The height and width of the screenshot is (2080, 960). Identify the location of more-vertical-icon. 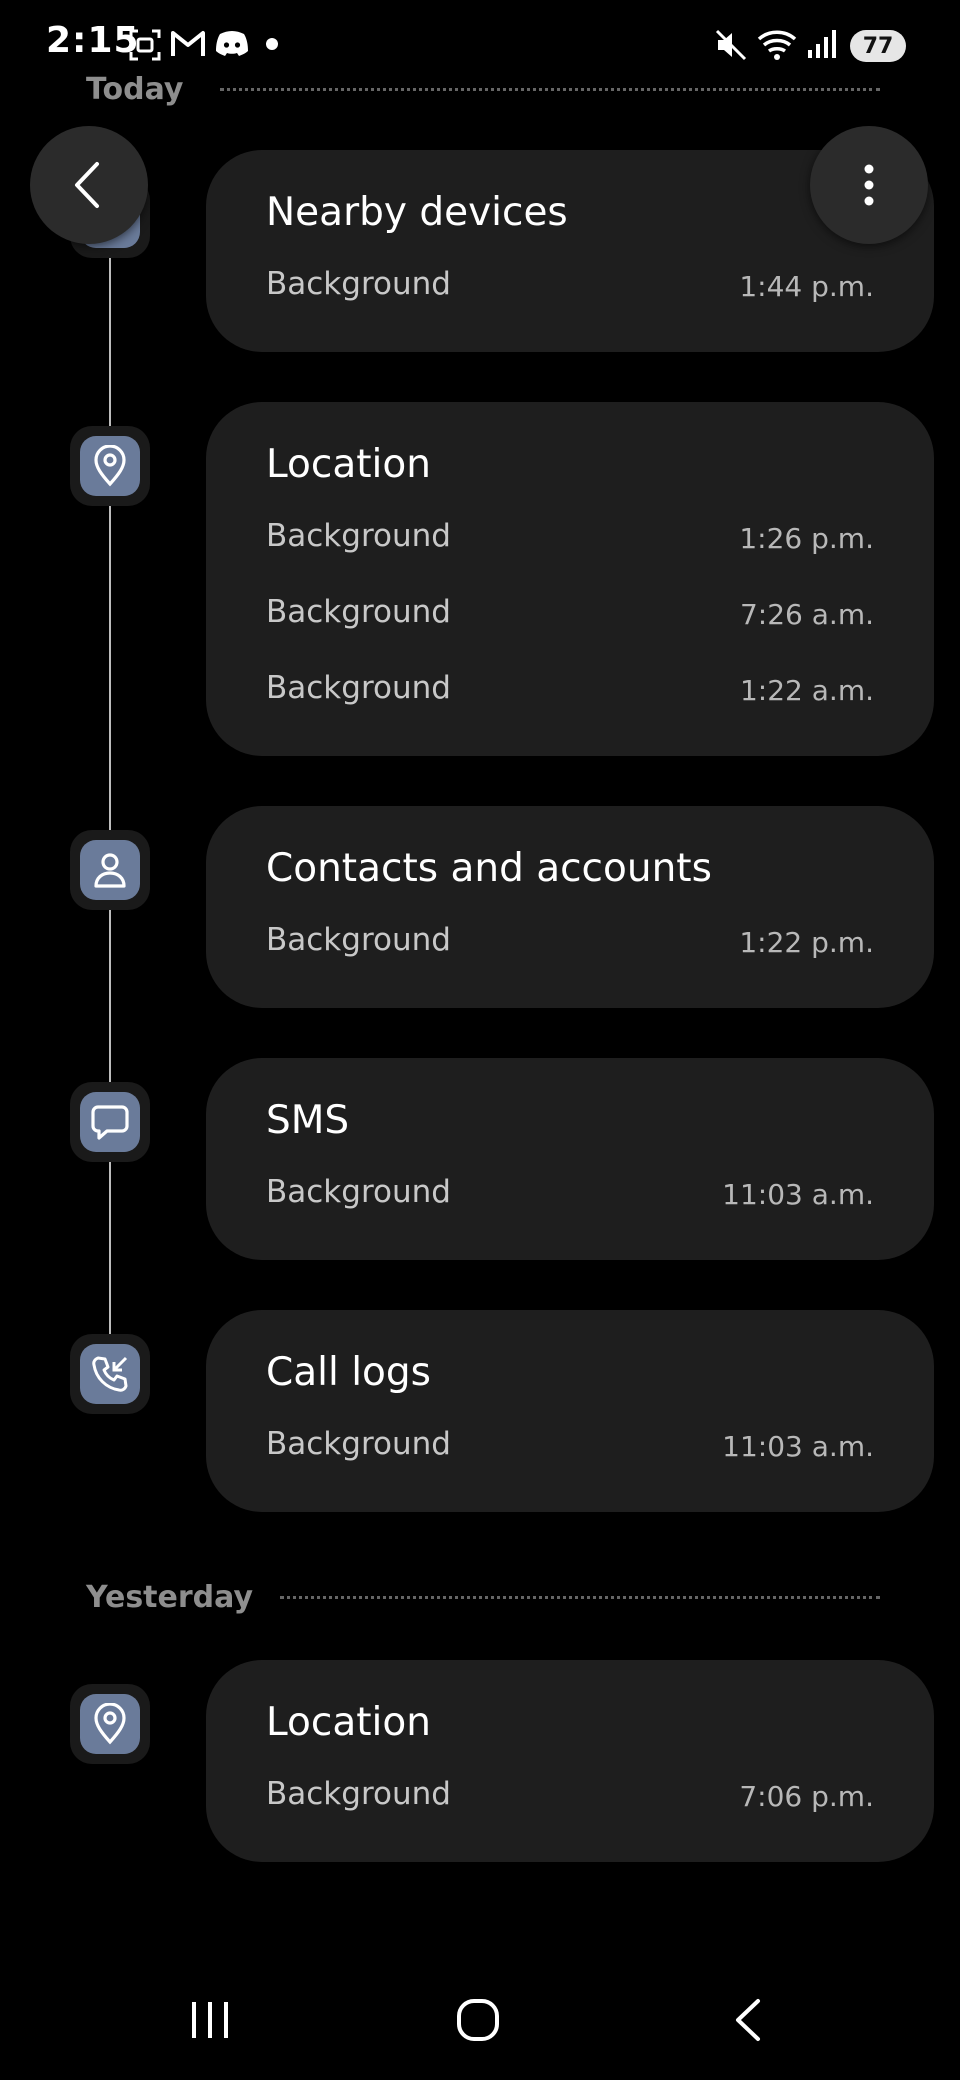
(869, 185).